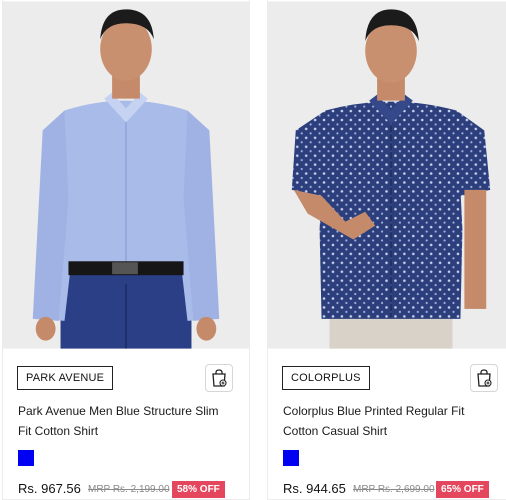 The height and width of the screenshot is (500, 506). Describe the element at coordinates (65, 378) in the screenshot. I see `brand-badge: PARK AVENUE` at that location.